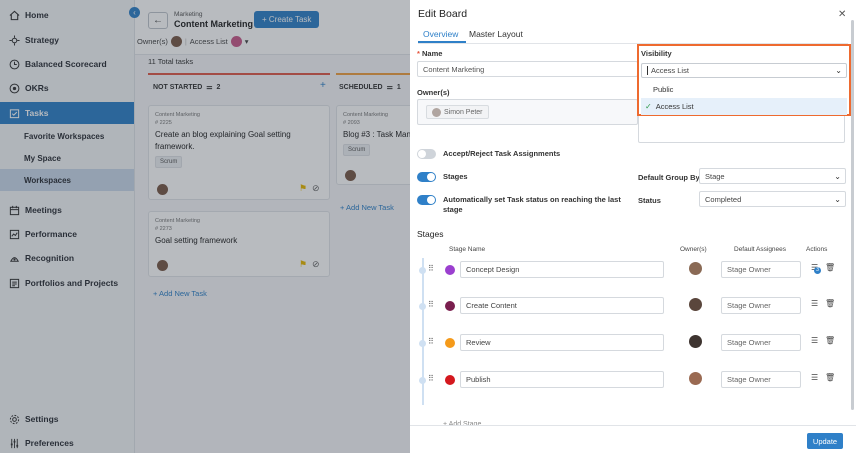 This screenshot has width=856, height=453. Describe the element at coordinates (426, 154) in the screenshot. I see `accept-reject-toggle` at that location.